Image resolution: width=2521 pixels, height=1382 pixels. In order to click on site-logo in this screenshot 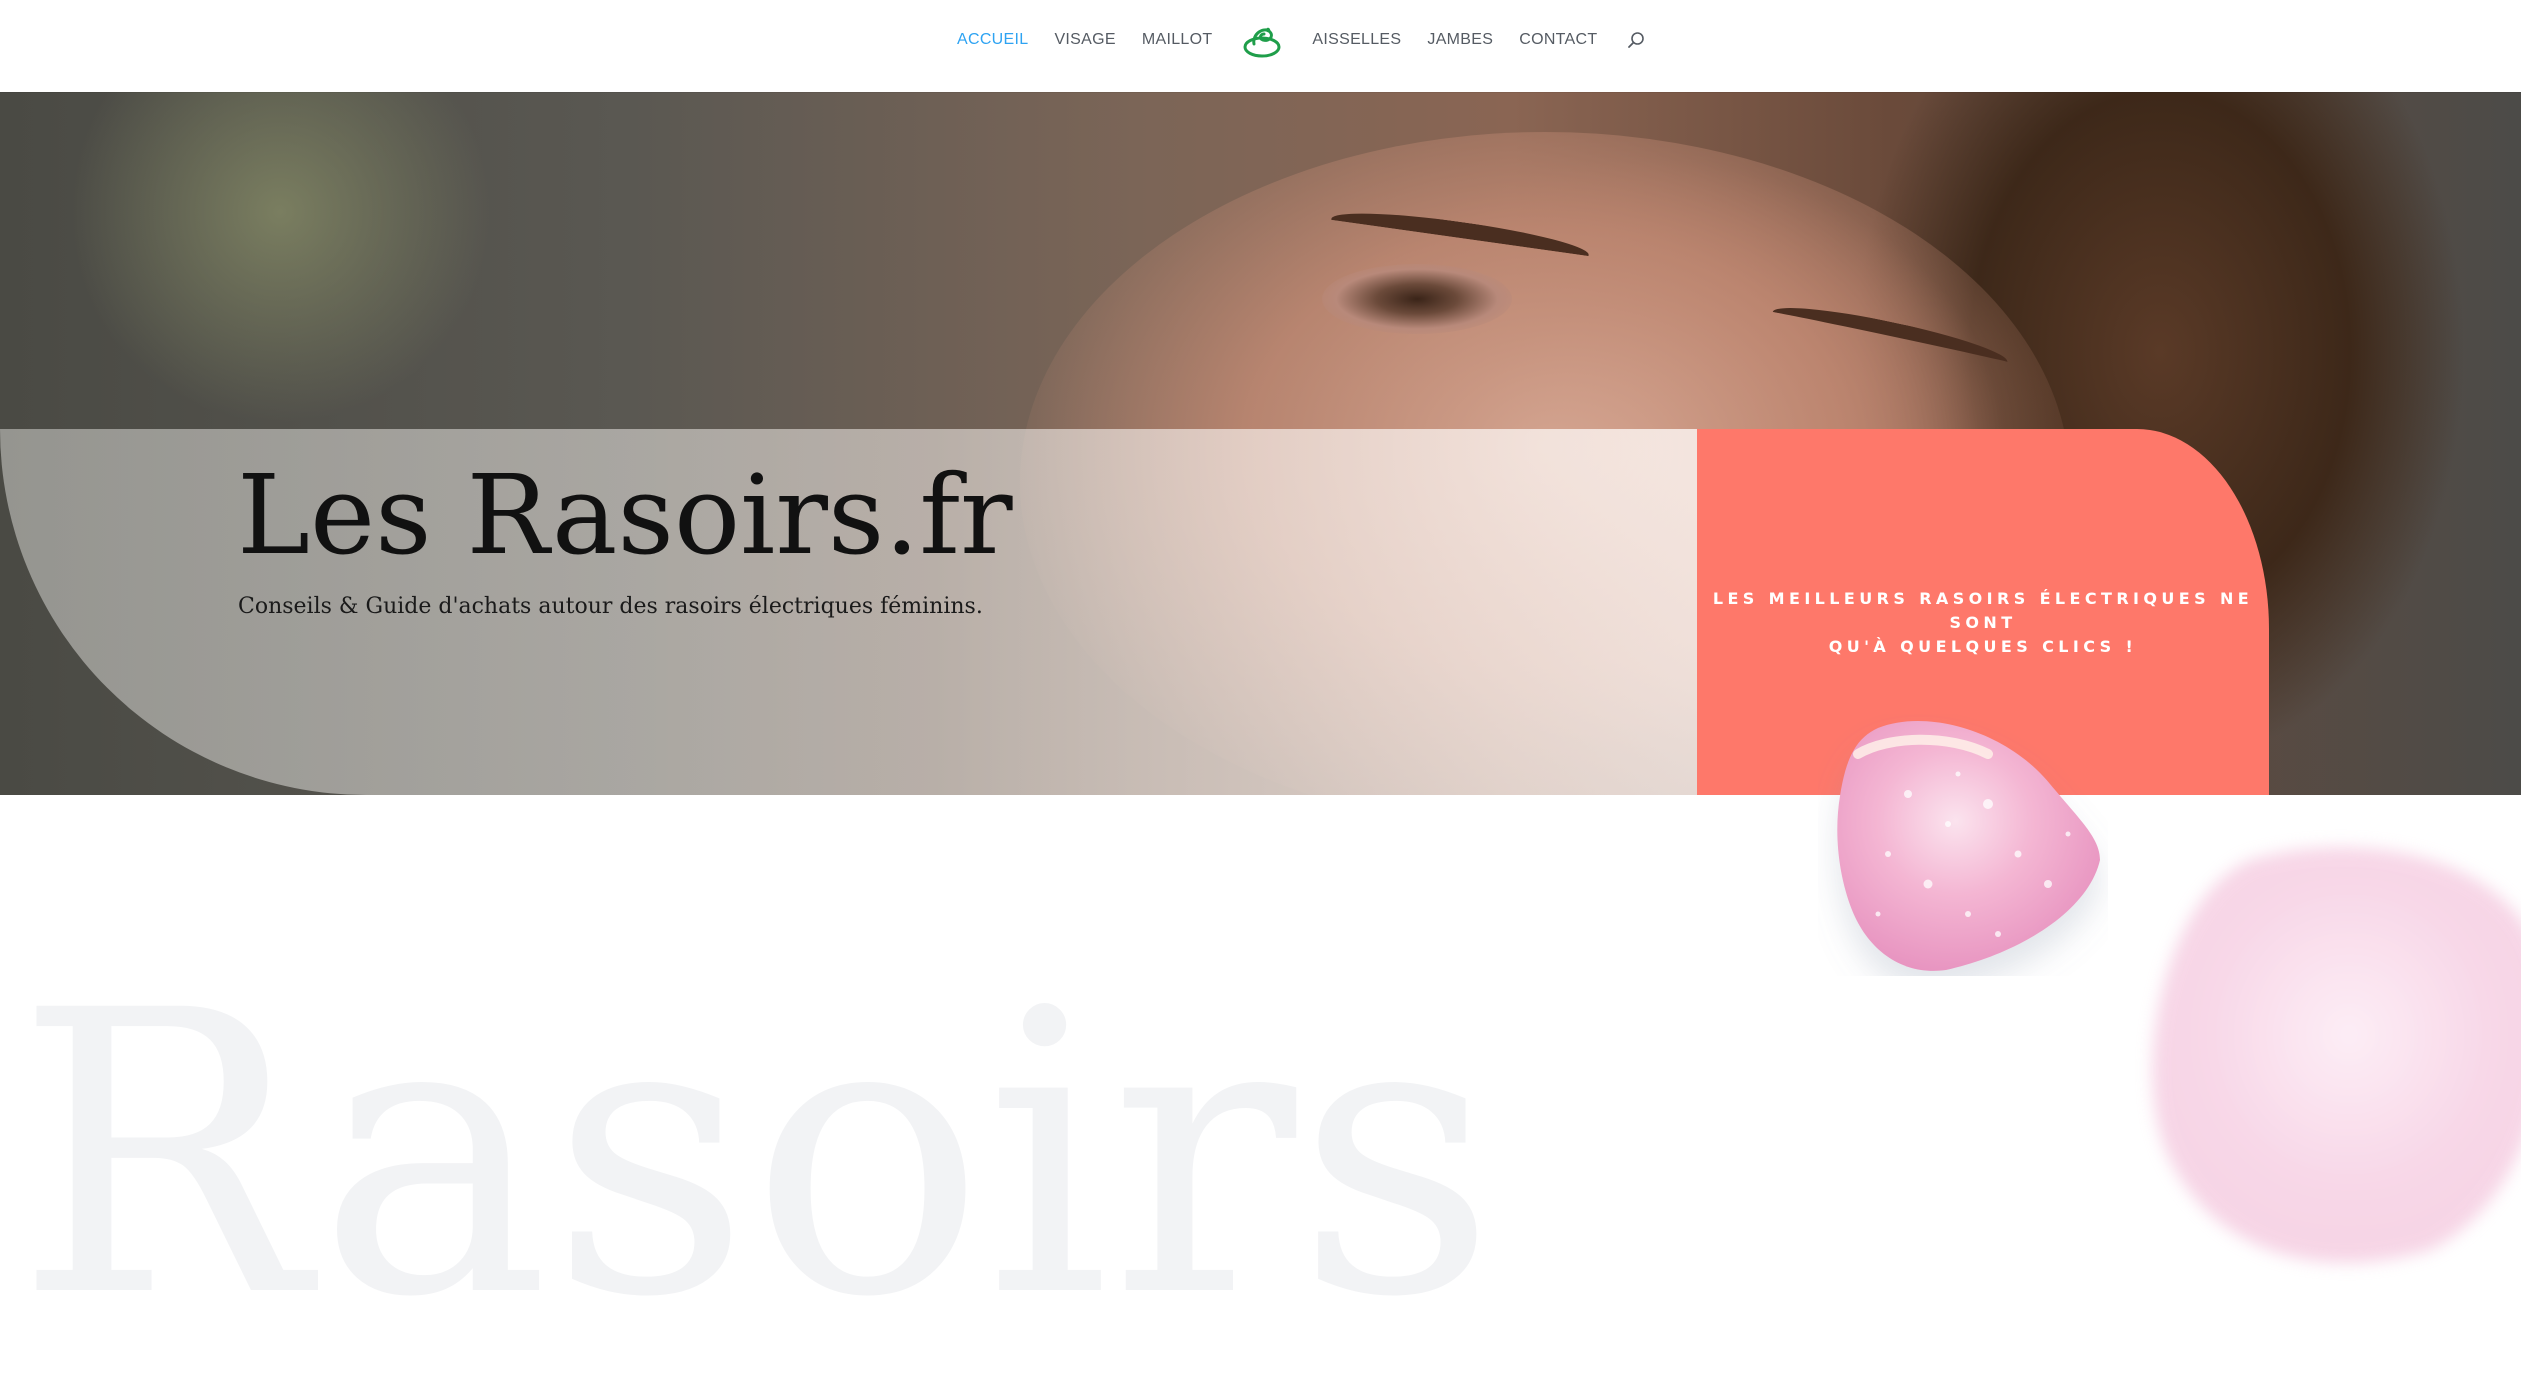, I will do `click(1262, 40)`.